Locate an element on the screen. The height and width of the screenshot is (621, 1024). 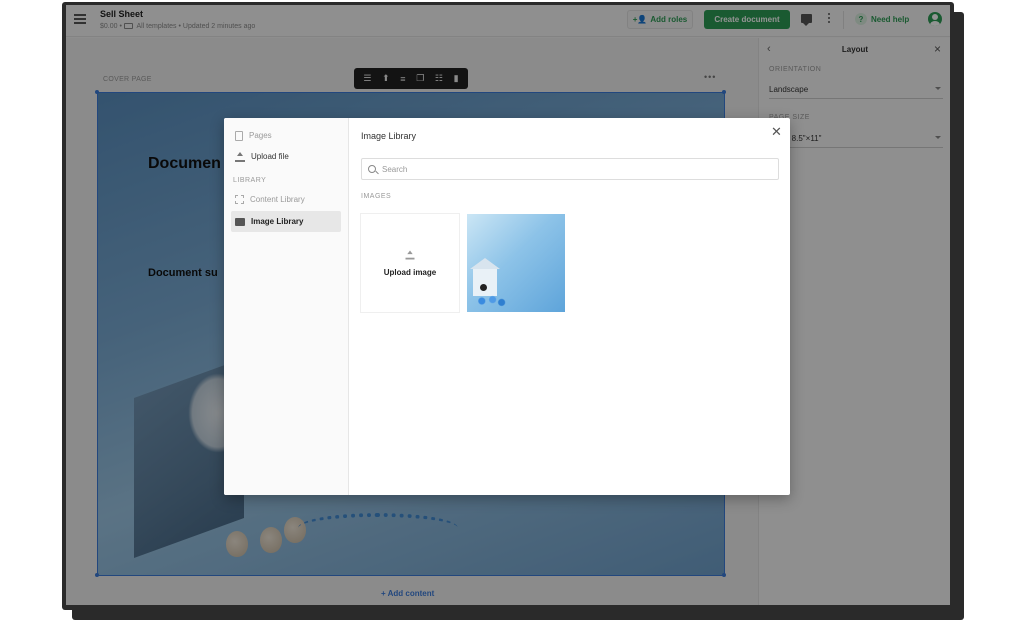
modal-title: Image Library is located at coordinates (389, 136).